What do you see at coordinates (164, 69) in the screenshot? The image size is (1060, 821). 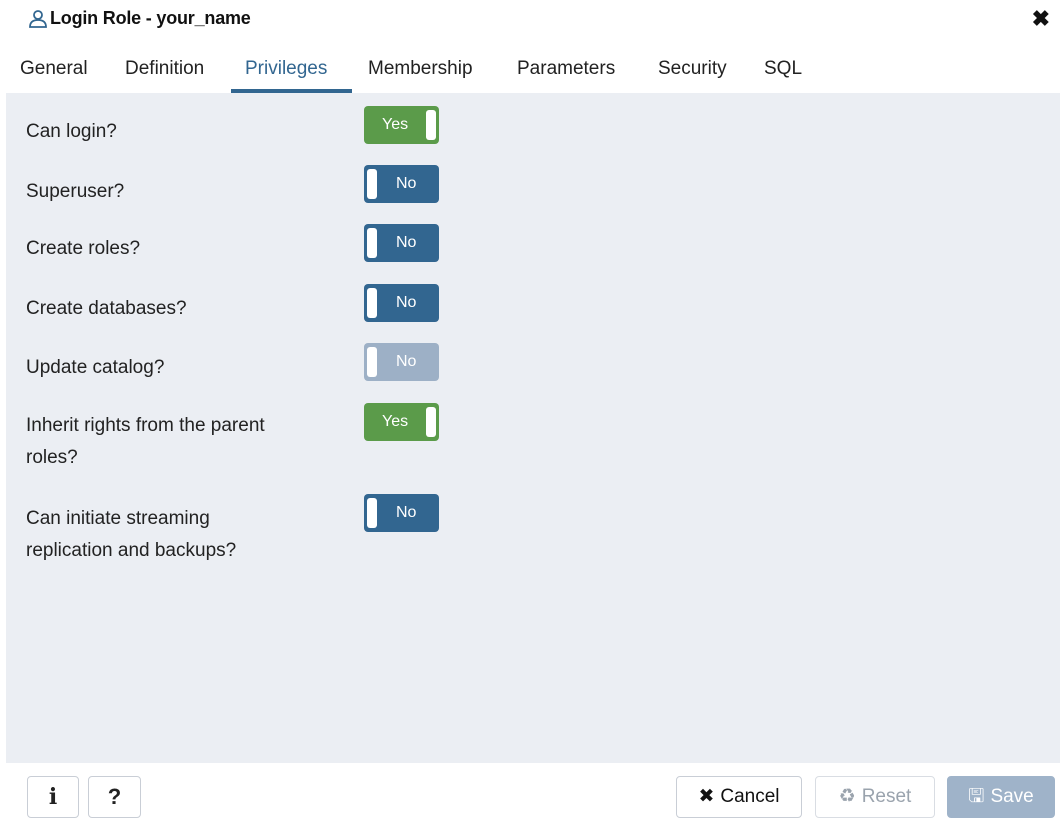 I see `tab-definition: Definition` at bounding box center [164, 69].